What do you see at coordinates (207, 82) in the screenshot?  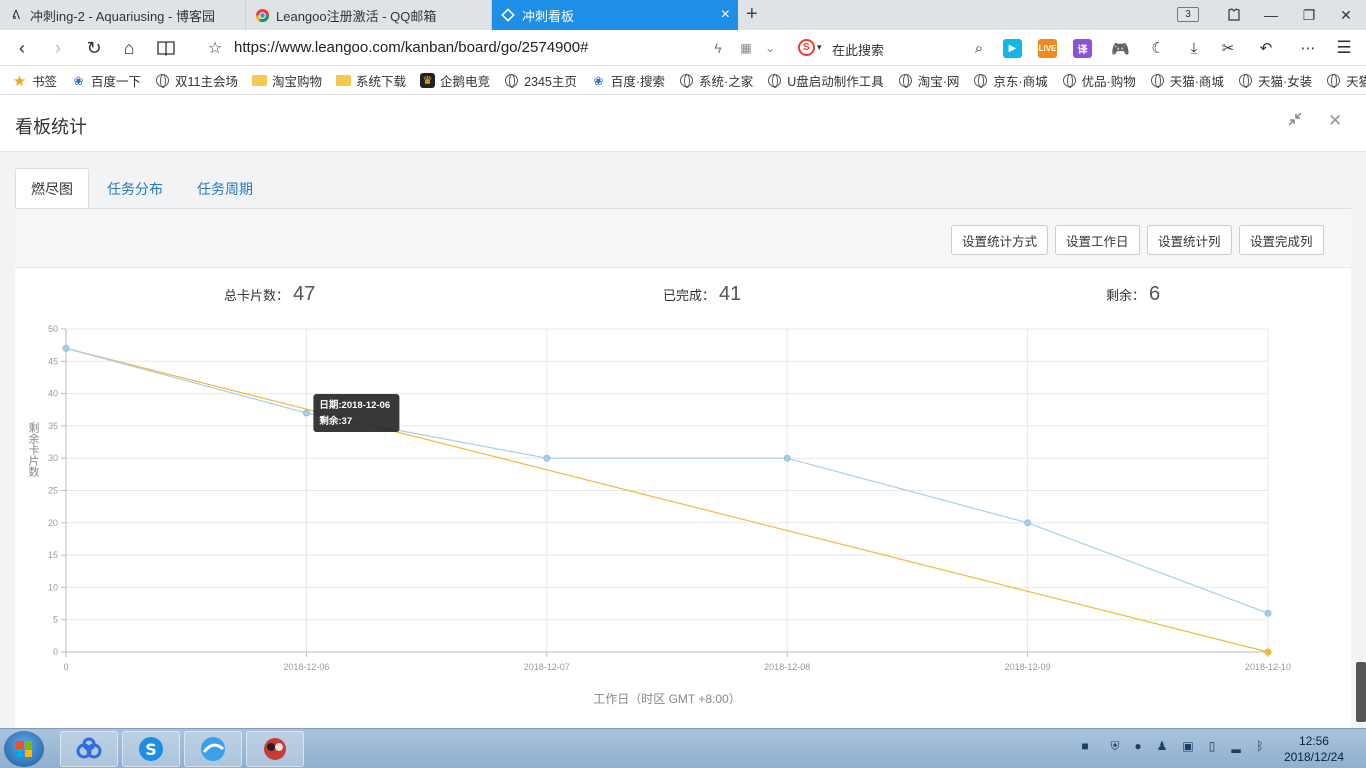 I see `bookmark-label: 双11主会场` at bounding box center [207, 82].